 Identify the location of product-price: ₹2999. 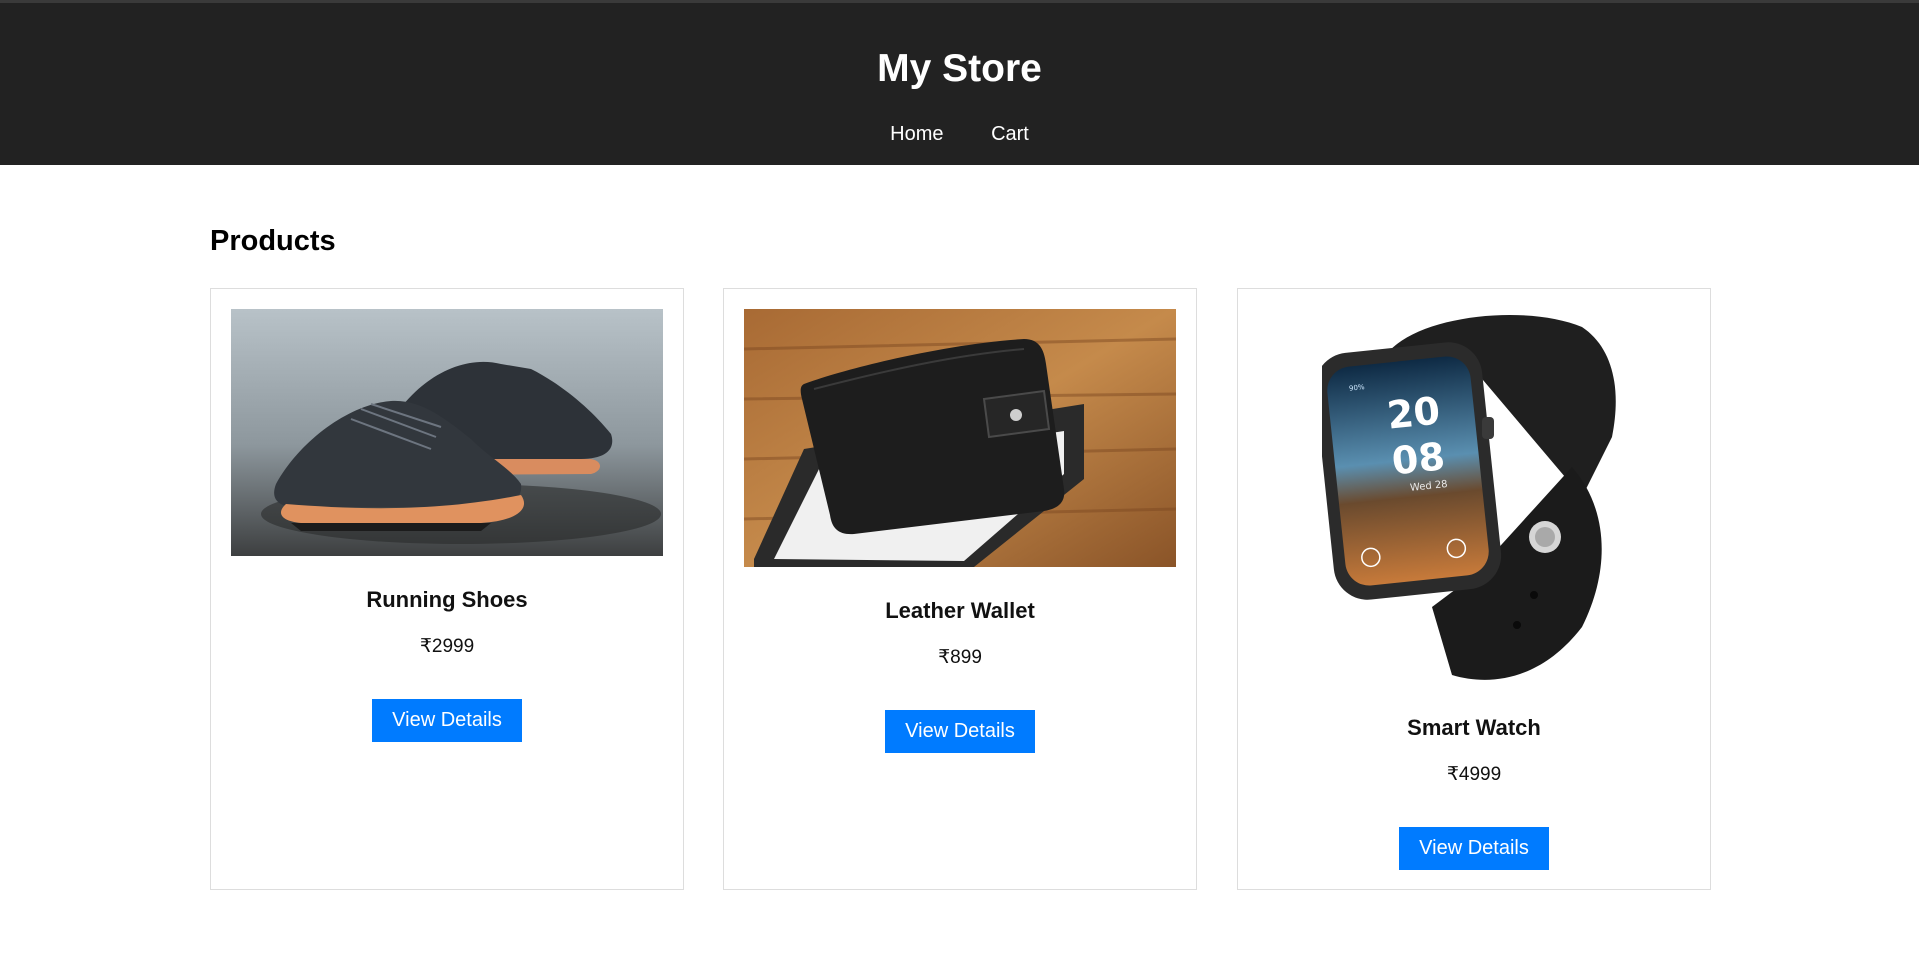
(447, 646).